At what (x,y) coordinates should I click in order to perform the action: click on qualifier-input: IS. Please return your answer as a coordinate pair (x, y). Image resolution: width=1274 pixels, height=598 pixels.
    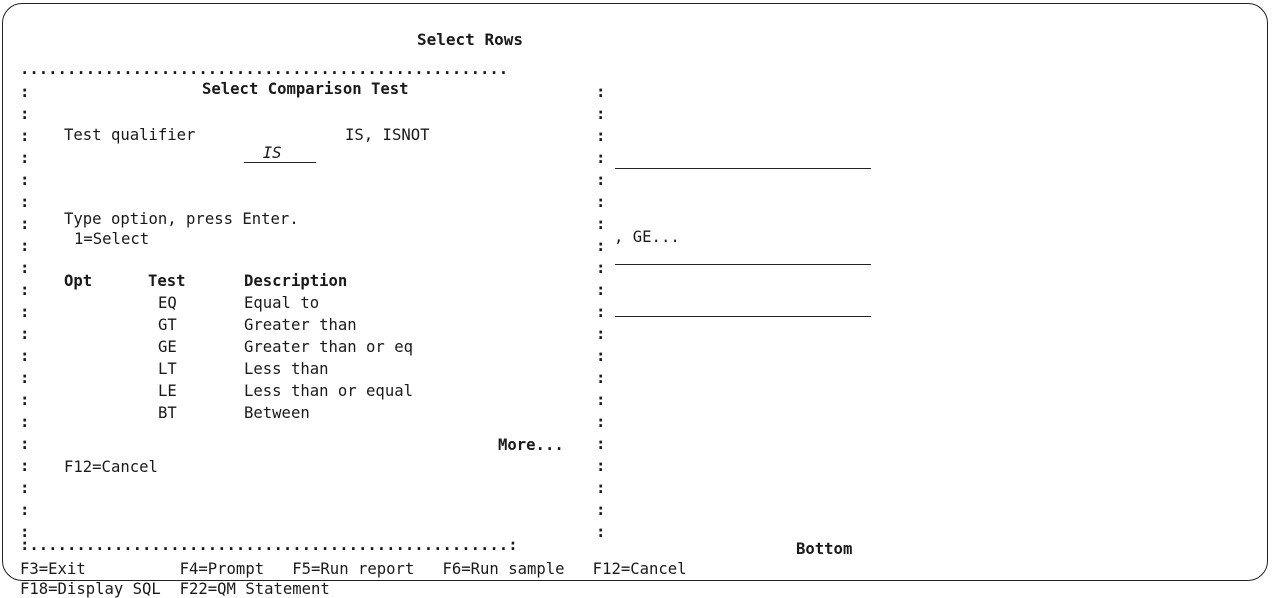
    Looking at the image, I should click on (280, 144).